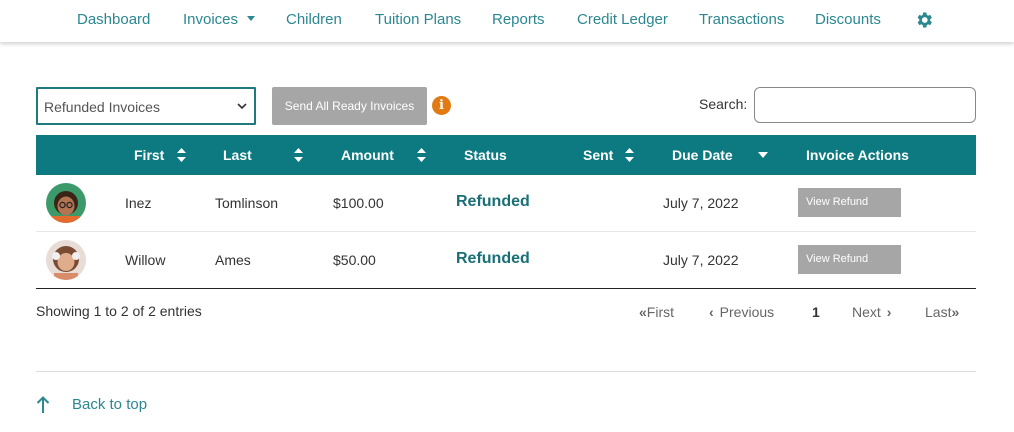 Image resolution: width=1014 pixels, height=432 pixels. Describe the element at coordinates (660, 312) in the screenshot. I see `pagination-first-label: First` at that location.